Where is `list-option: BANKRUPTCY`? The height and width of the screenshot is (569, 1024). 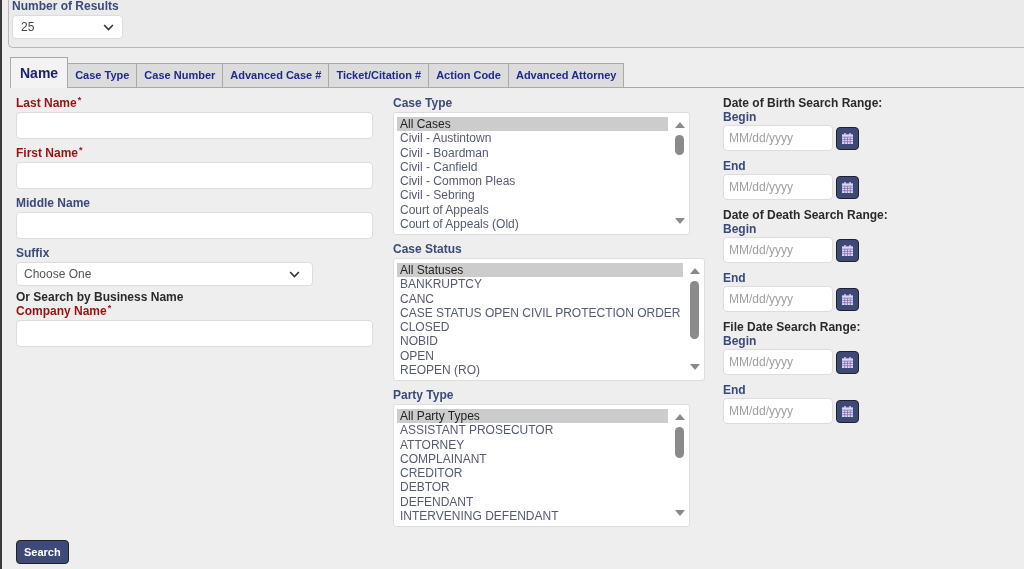
list-option: BANKRUPTCY is located at coordinates (540, 284).